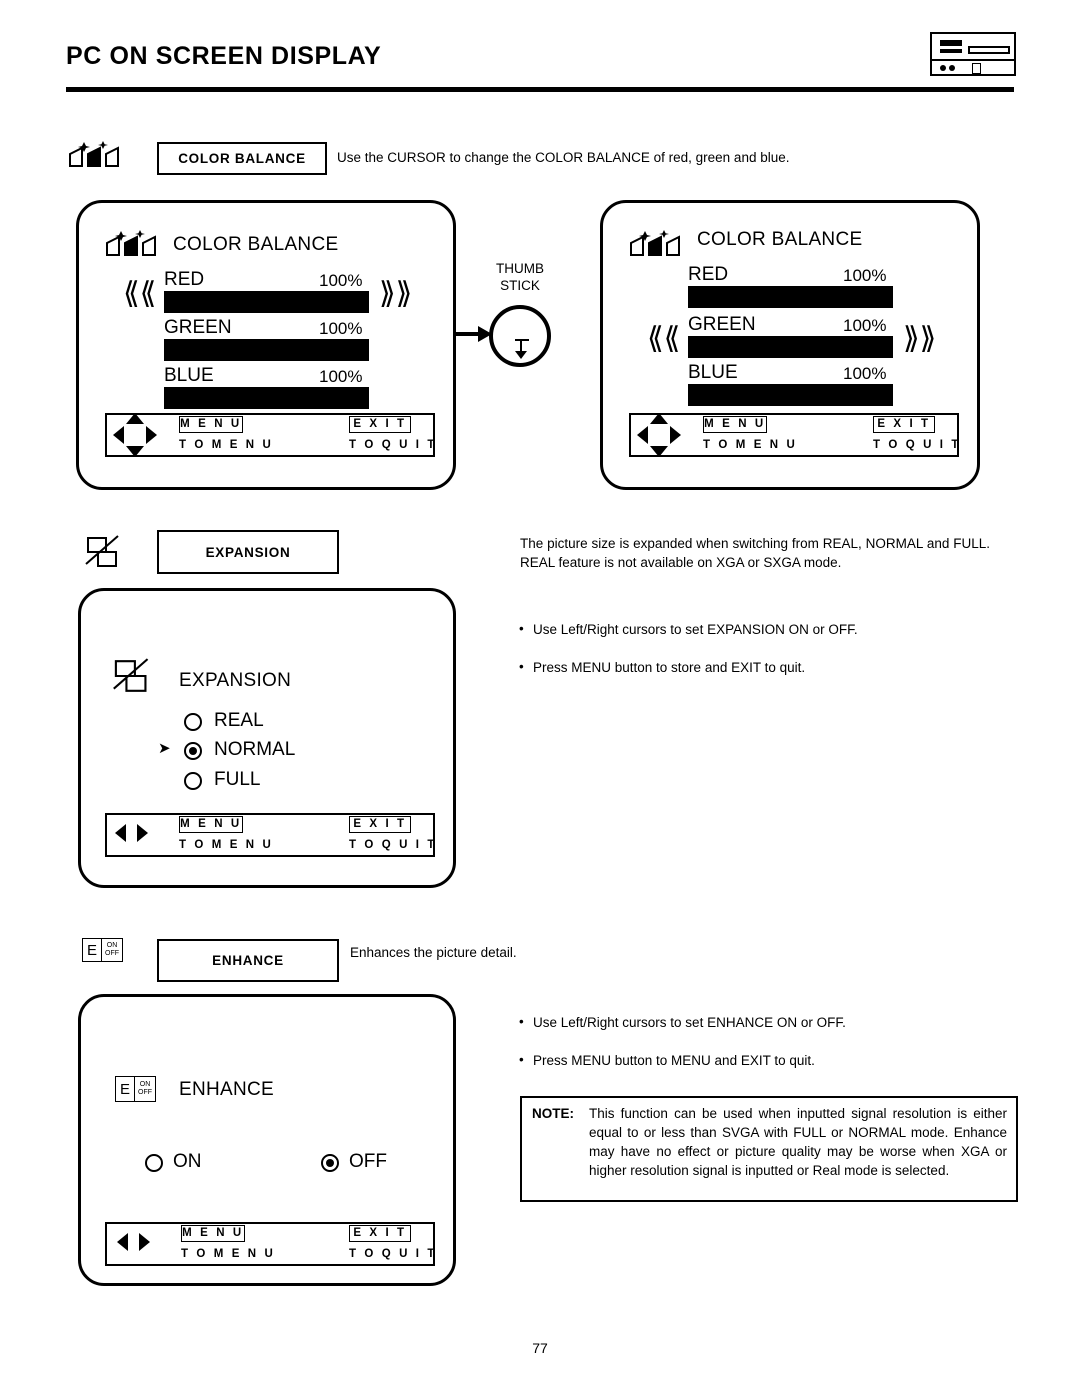 The image size is (1080, 1397). What do you see at coordinates (973, 54) in the screenshot?
I see `device-panel-icon` at bounding box center [973, 54].